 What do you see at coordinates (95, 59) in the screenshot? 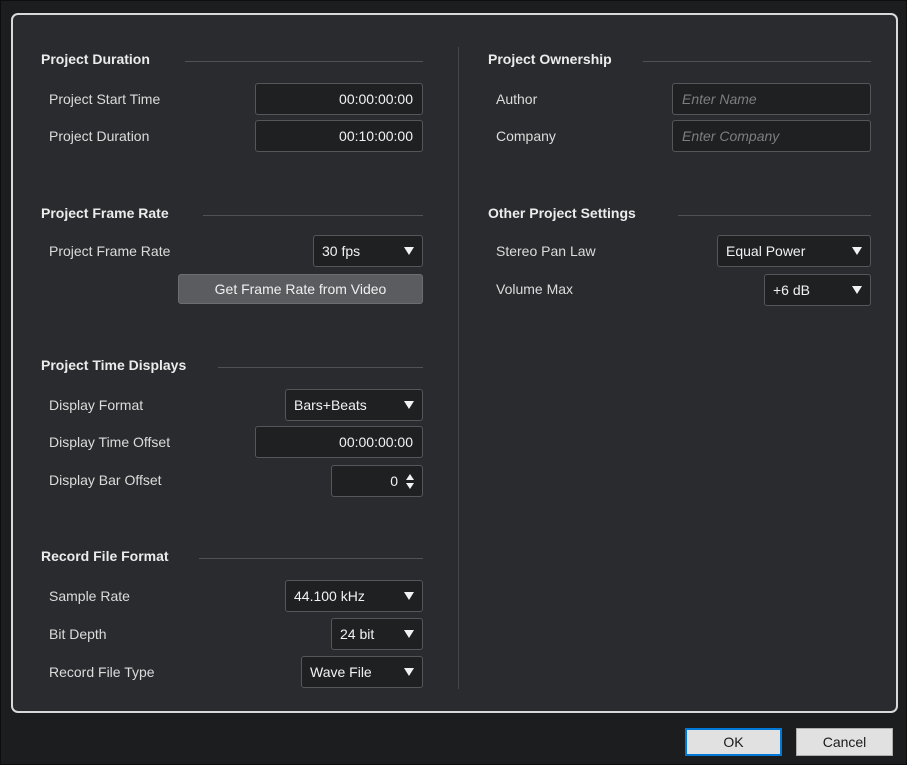
I see `section-title-project-duration: Project Duration` at bounding box center [95, 59].